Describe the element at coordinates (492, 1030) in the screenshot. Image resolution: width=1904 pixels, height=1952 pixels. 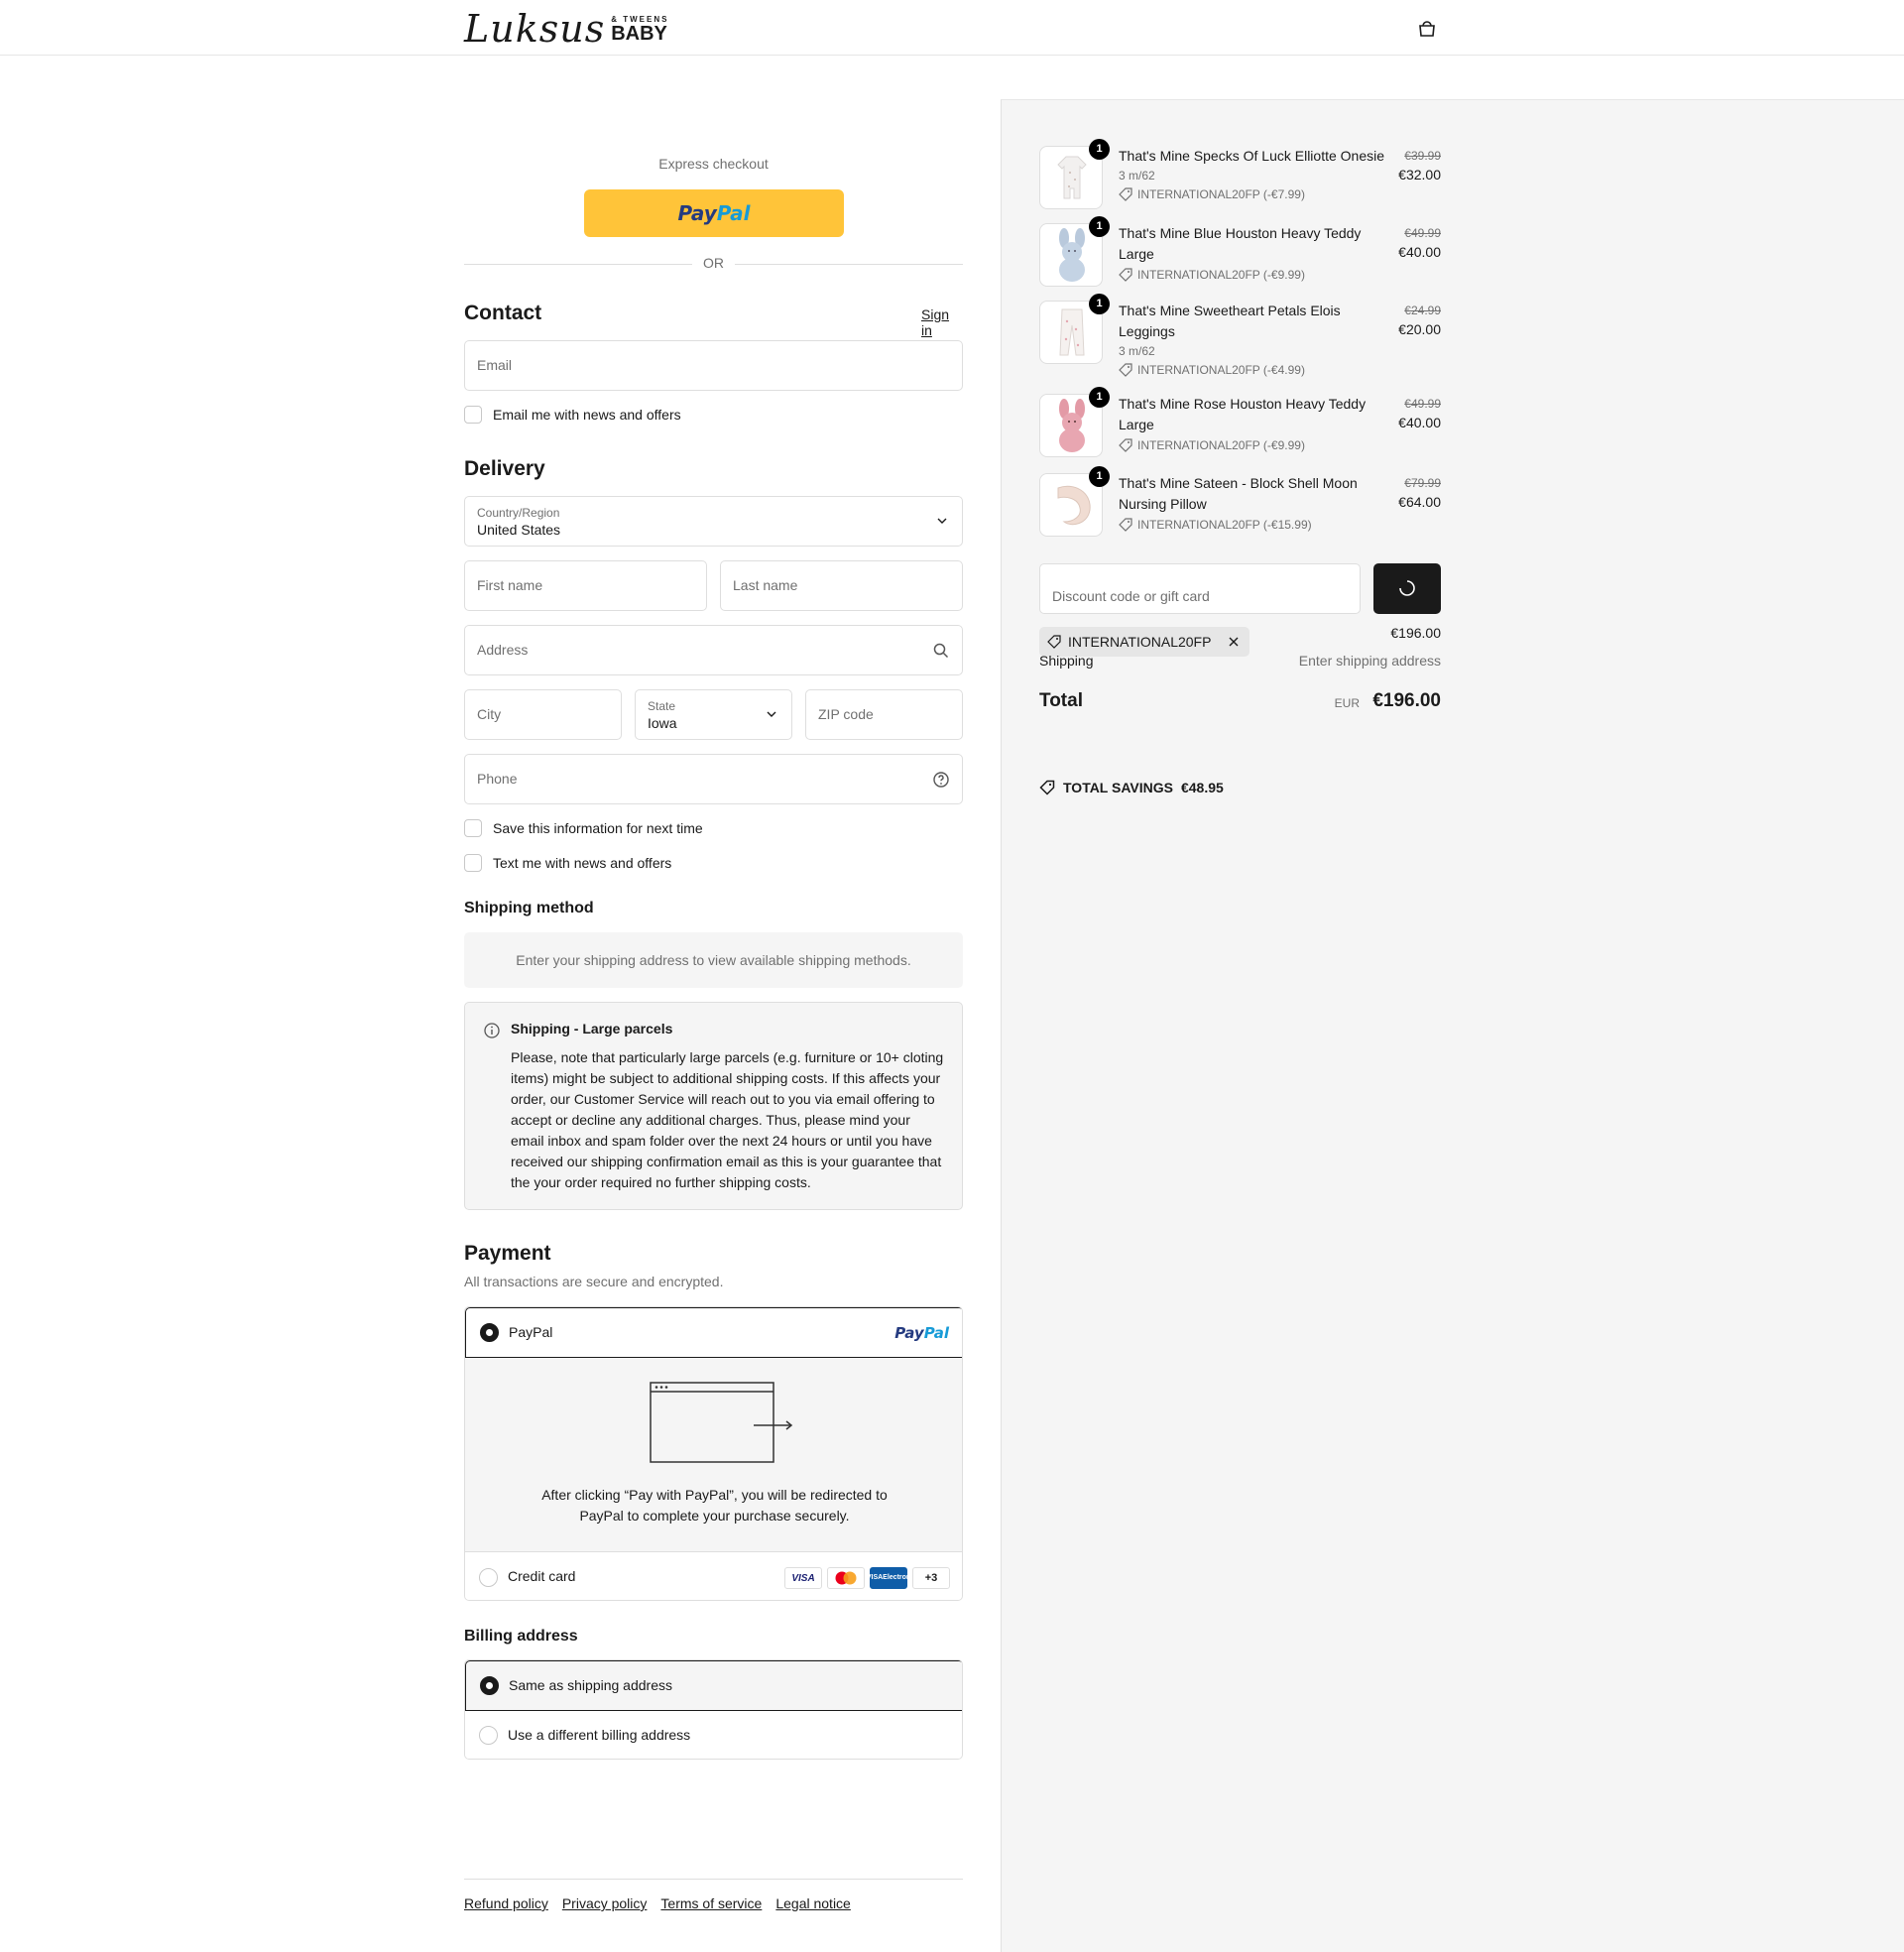
I see `info-icon` at that location.